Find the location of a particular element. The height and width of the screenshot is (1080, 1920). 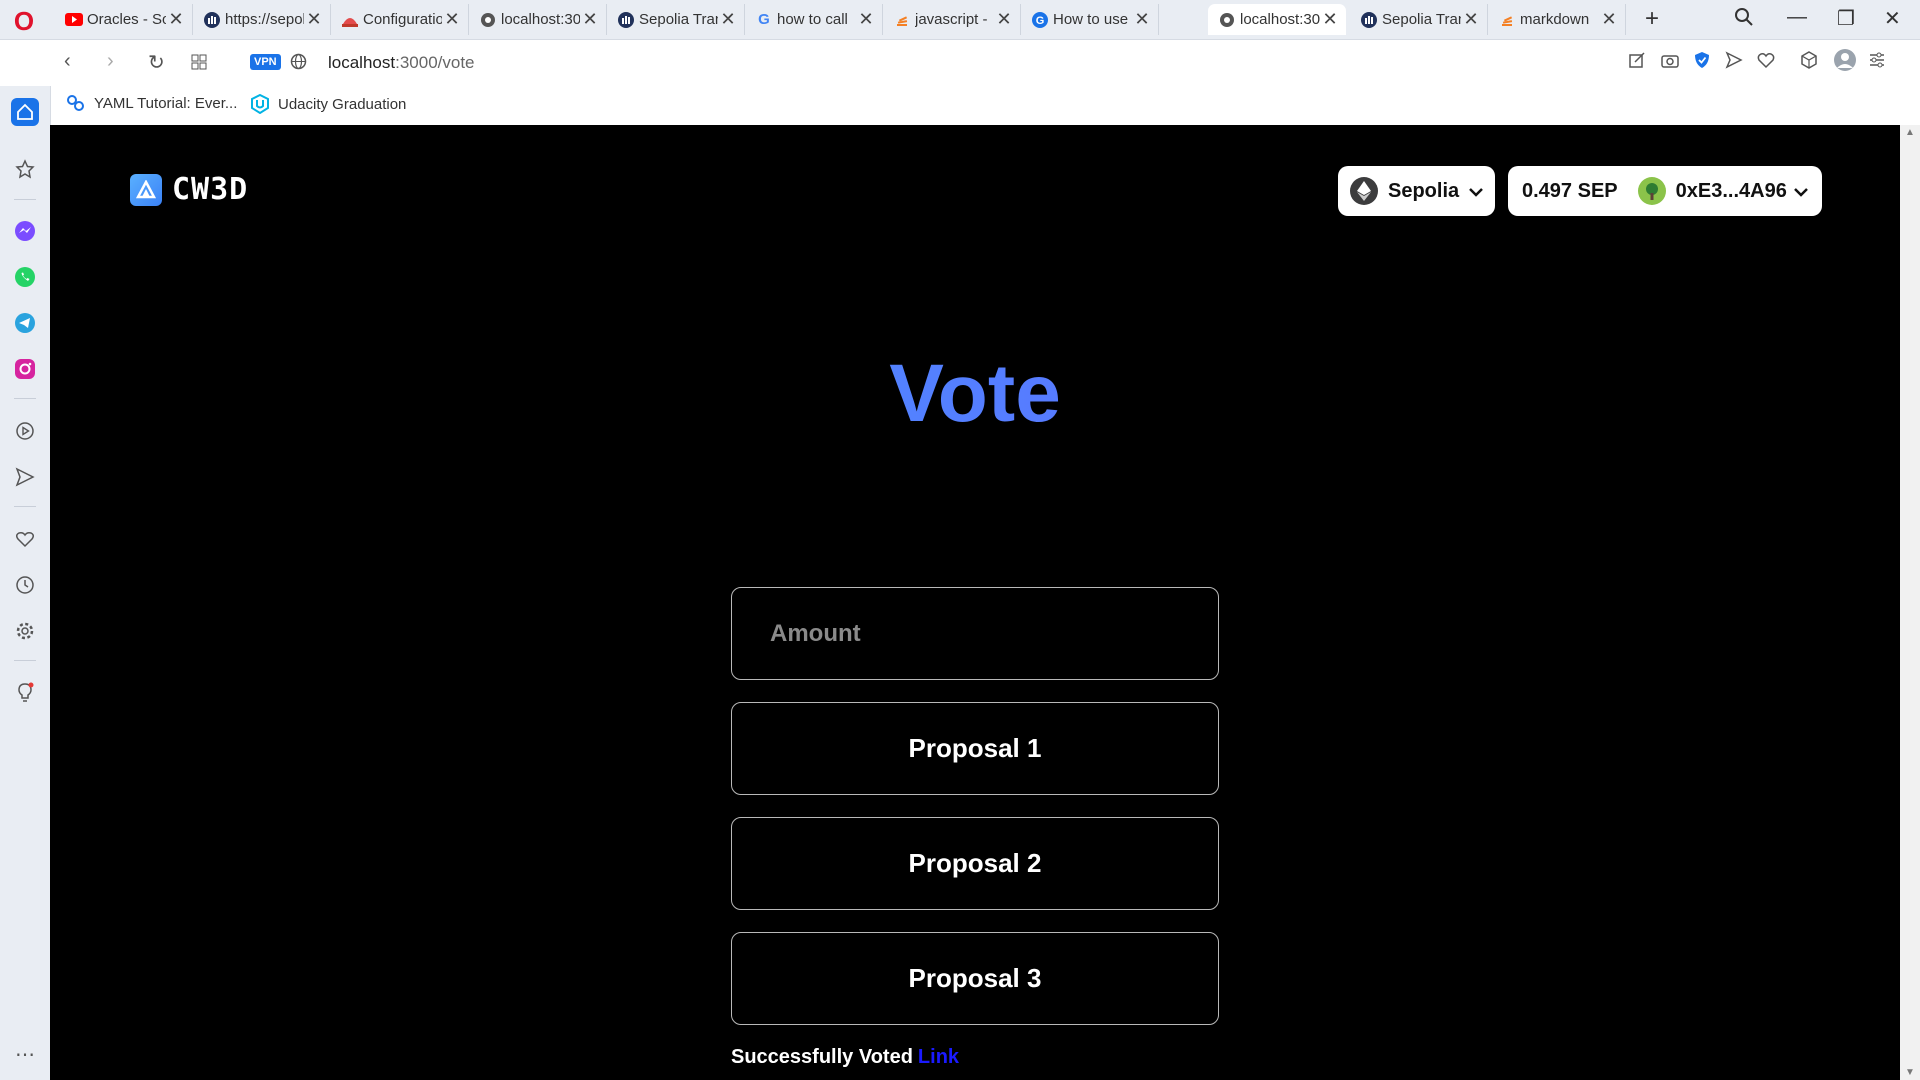

browser-tab-active: localhost:3000 ✕ is located at coordinates (1277, 19).